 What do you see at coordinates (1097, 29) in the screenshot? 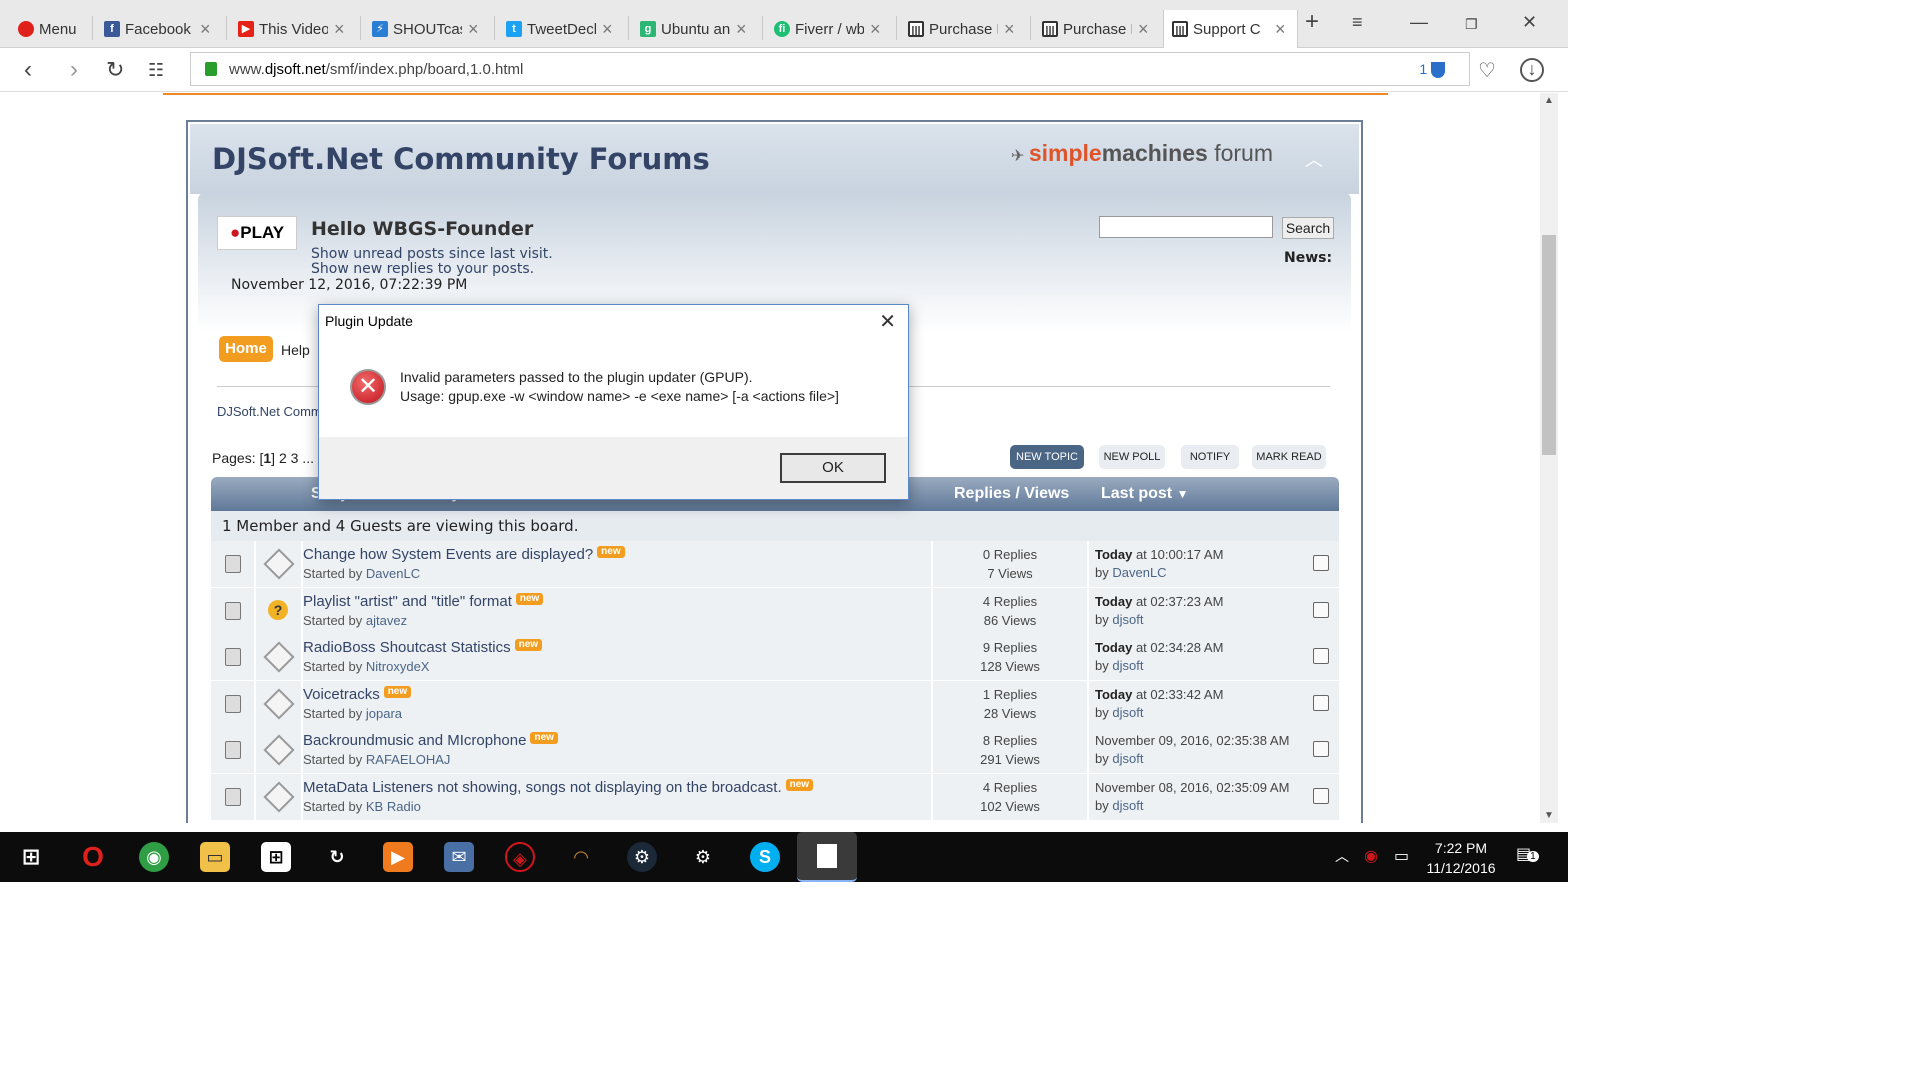
I see `tab-purchase-2: ||| Purchase R ×` at bounding box center [1097, 29].